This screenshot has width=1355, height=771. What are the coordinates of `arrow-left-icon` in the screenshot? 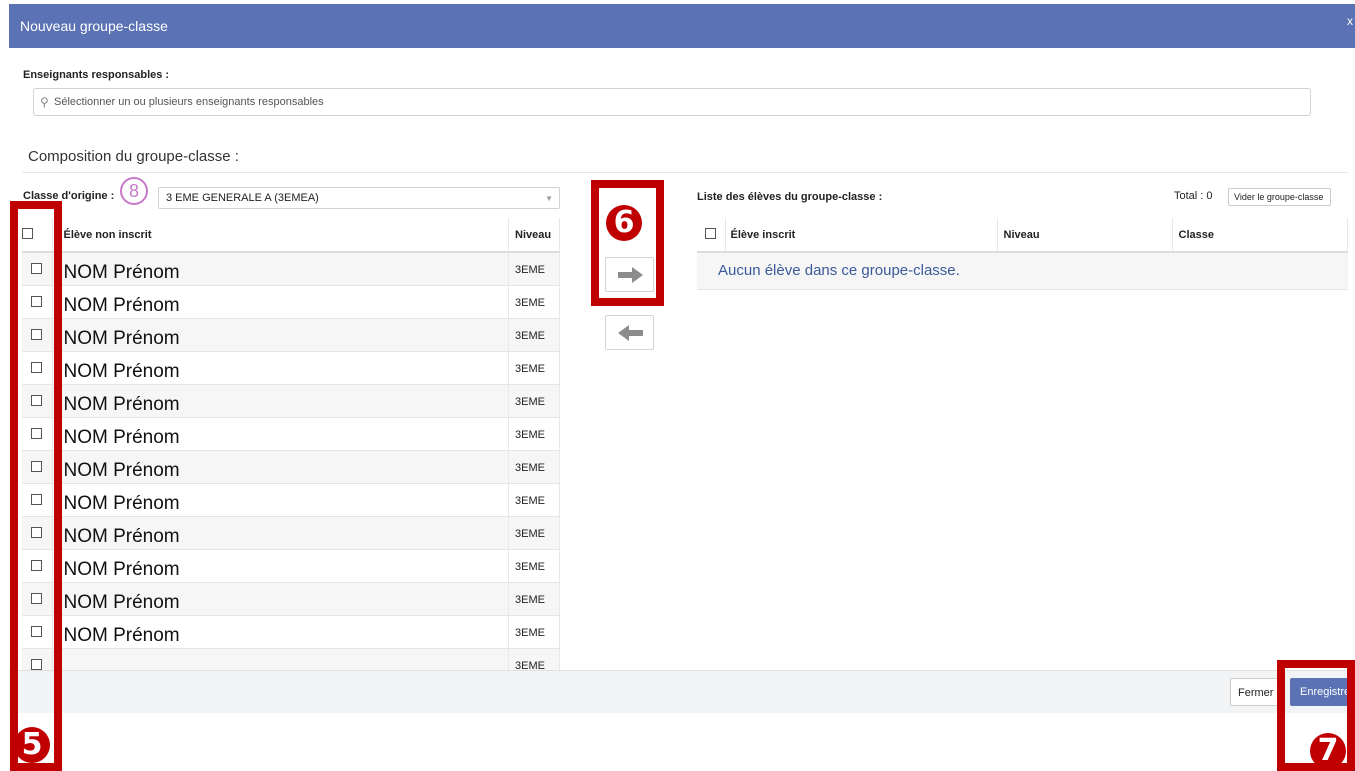 It's located at (630, 333).